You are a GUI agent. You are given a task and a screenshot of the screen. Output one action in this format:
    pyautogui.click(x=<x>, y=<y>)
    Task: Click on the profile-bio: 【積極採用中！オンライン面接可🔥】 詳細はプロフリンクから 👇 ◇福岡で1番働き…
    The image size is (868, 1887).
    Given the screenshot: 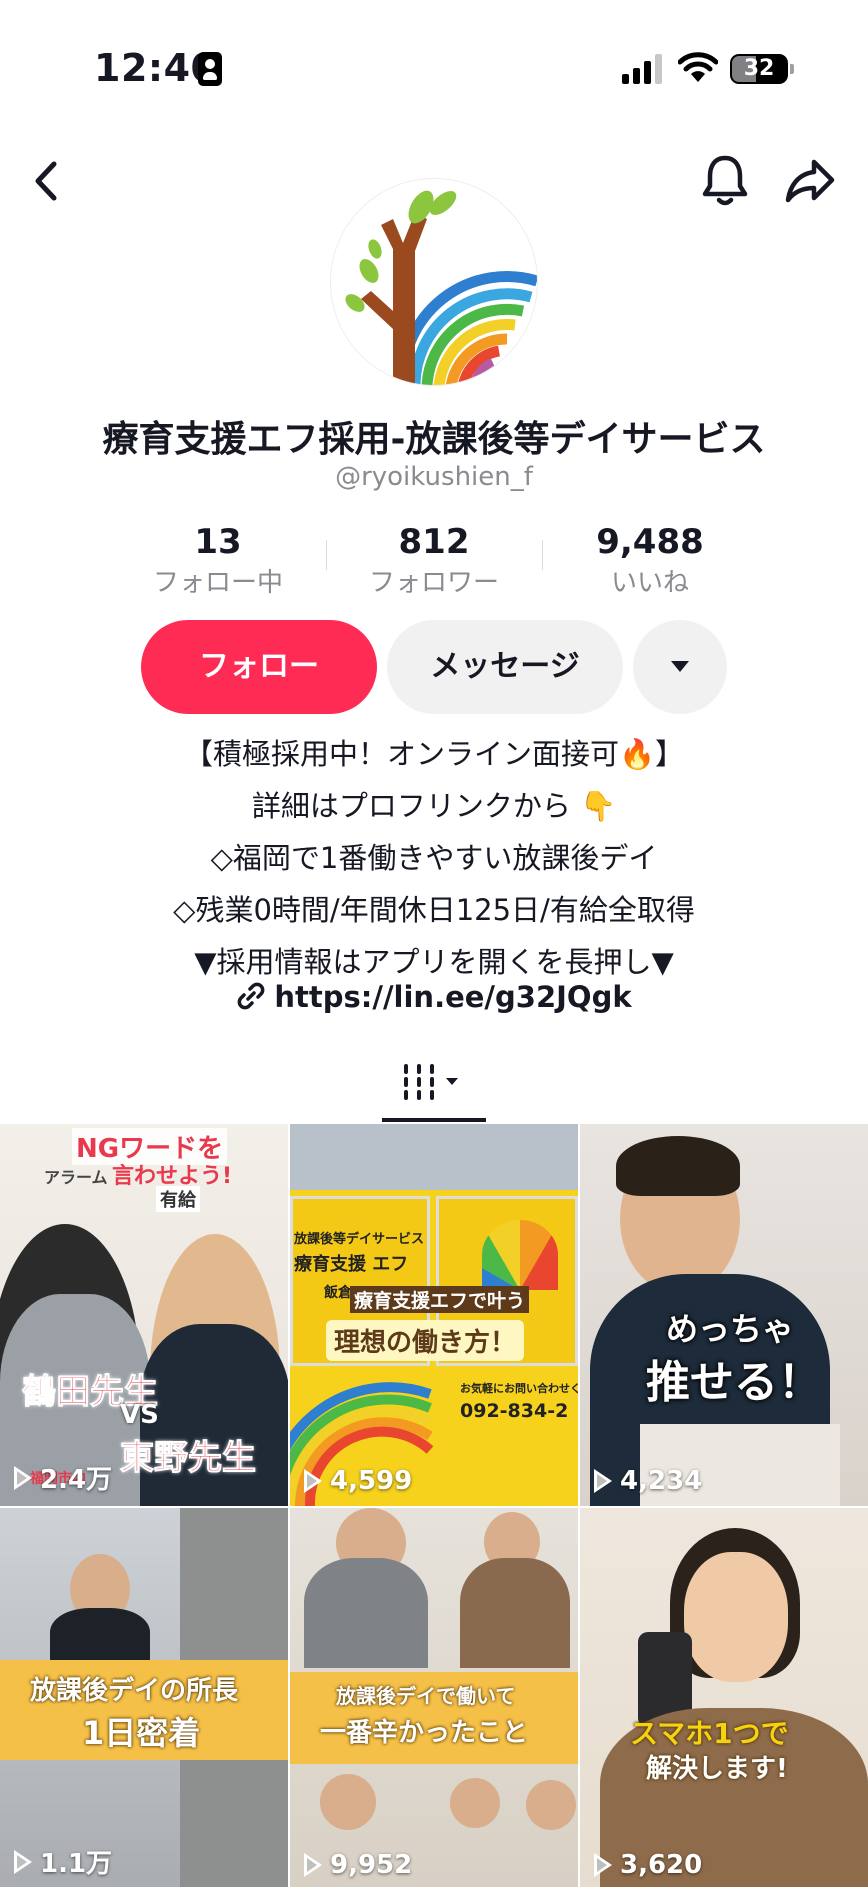 What is the action you would take?
    pyautogui.click(x=434, y=858)
    